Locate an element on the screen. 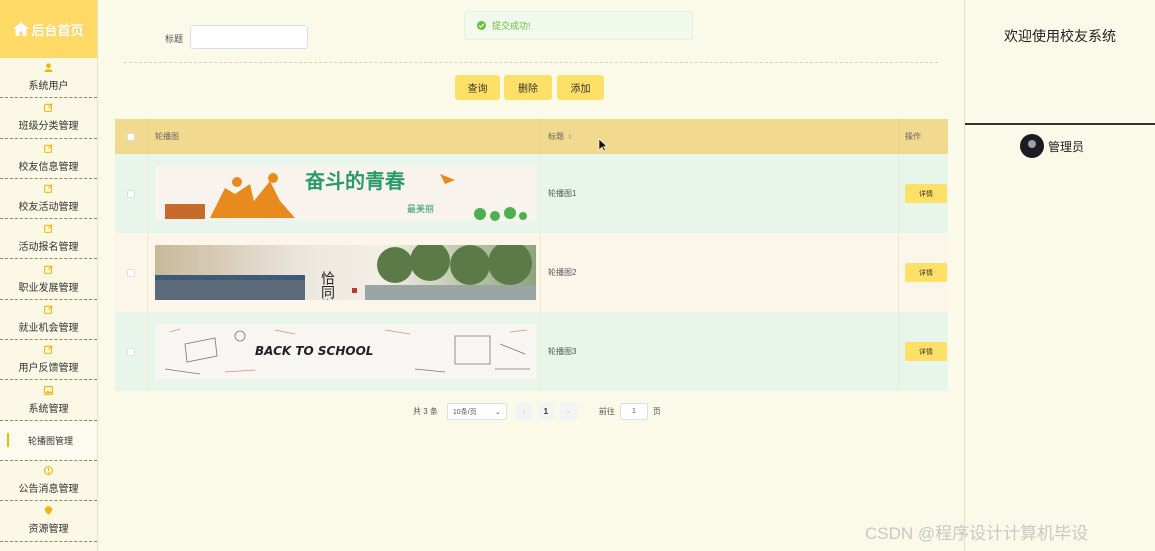 The width and height of the screenshot is (1155, 551). sidebar-item-jobs: 就业机会管理 is located at coordinates (48, 320).